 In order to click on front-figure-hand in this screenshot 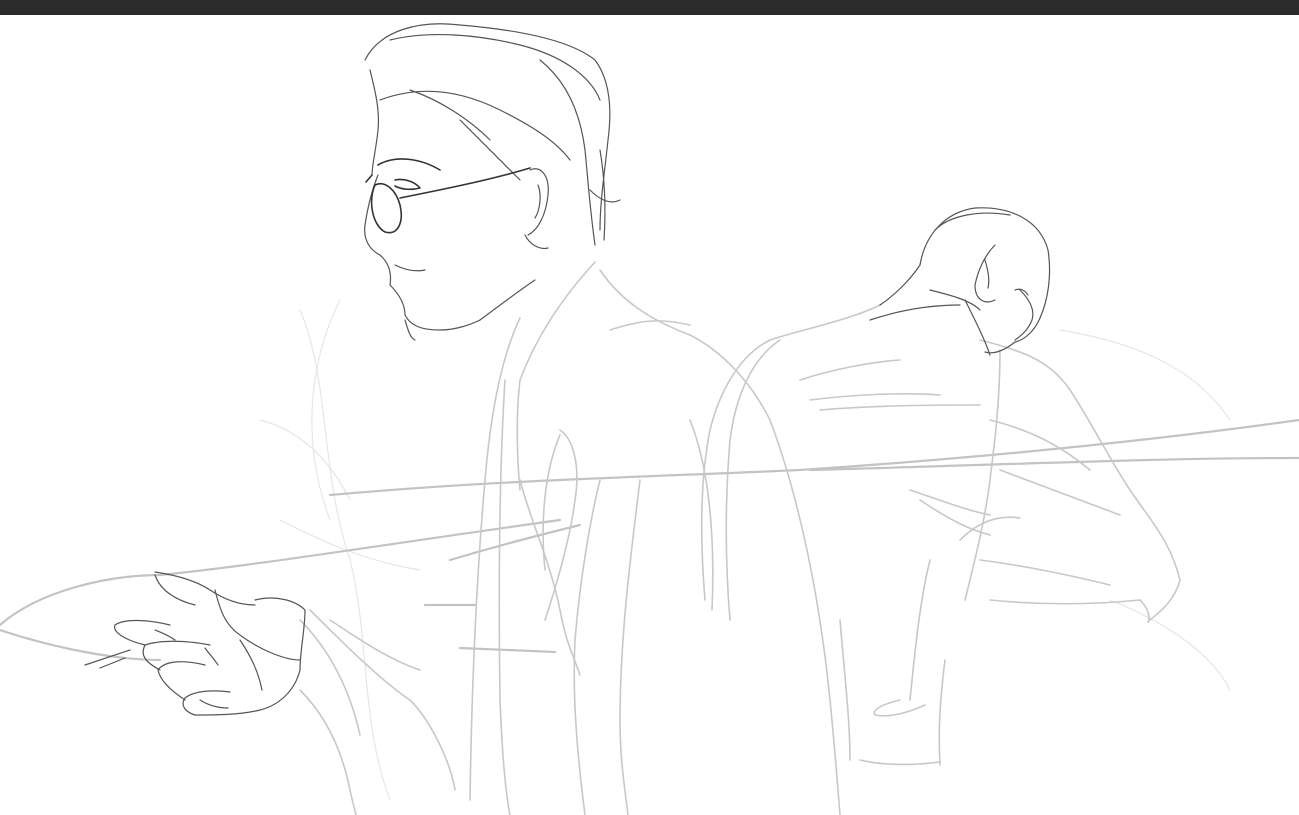, I will do `click(195, 643)`.